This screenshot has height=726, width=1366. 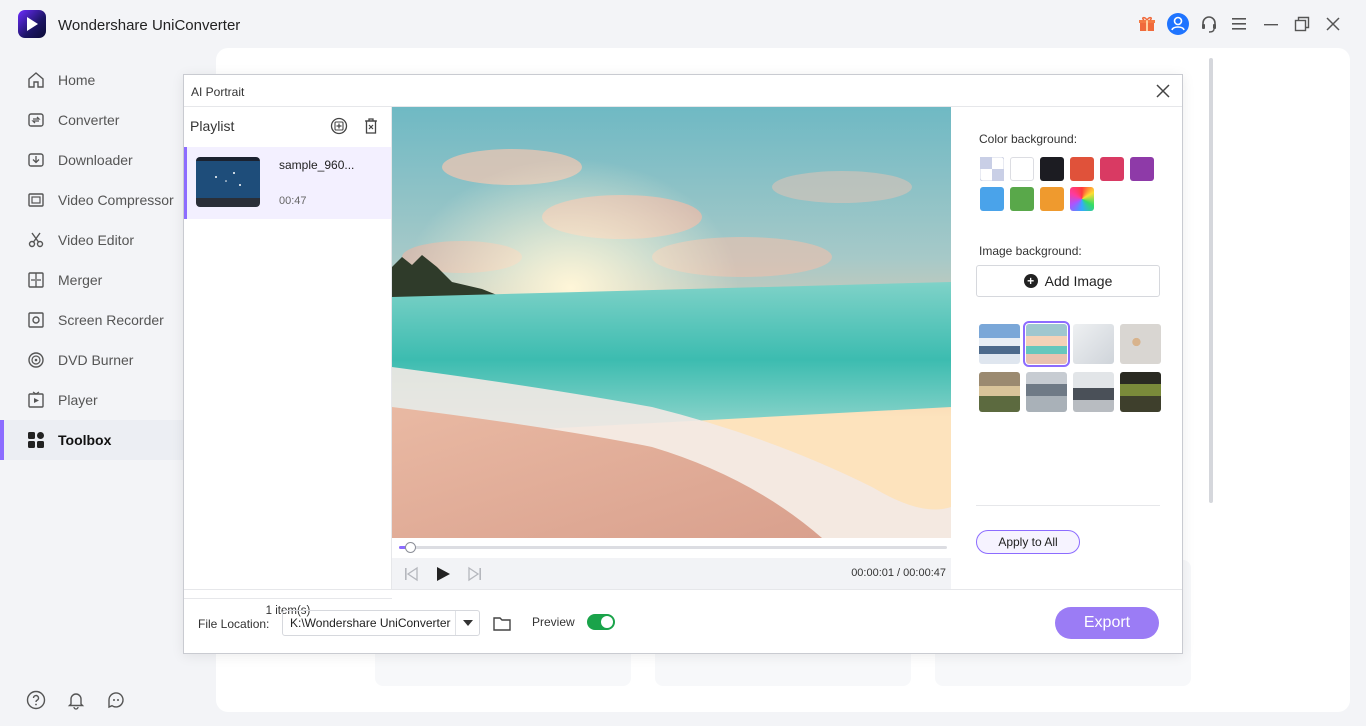 What do you see at coordinates (287, 126) in the screenshot?
I see `playlist-header: Playlist` at bounding box center [287, 126].